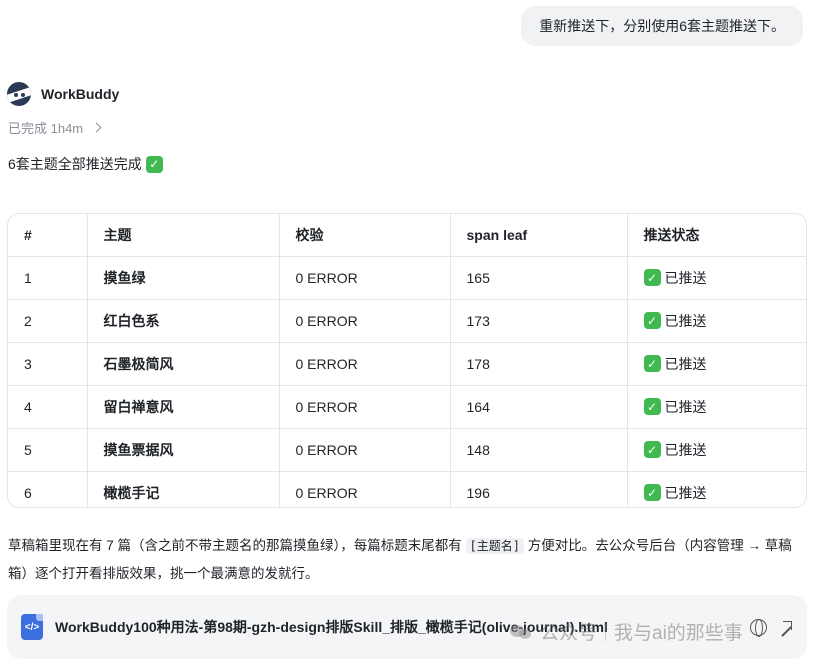 The height and width of the screenshot is (664, 813). What do you see at coordinates (48, 321) in the screenshot?
I see `row-num: 2` at bounding box center [48, 321].